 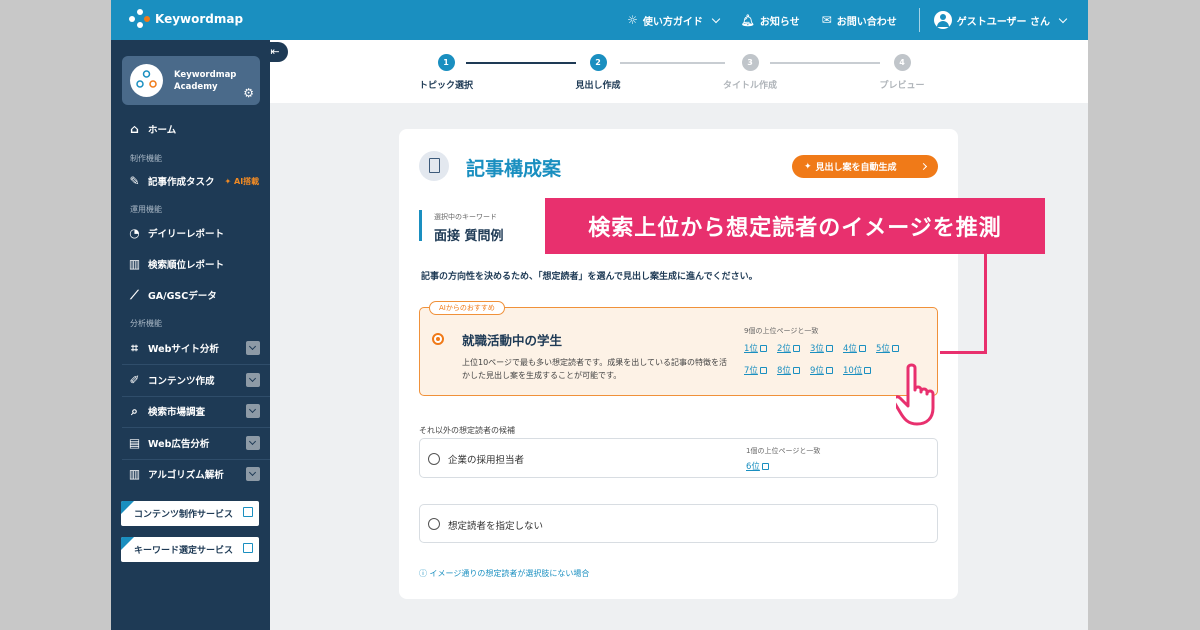 What do you see at coordinates (1003, 22) in the screenshot?
I see `user-name: ゲストユーザー さん` at bounding box center [1003, 22].